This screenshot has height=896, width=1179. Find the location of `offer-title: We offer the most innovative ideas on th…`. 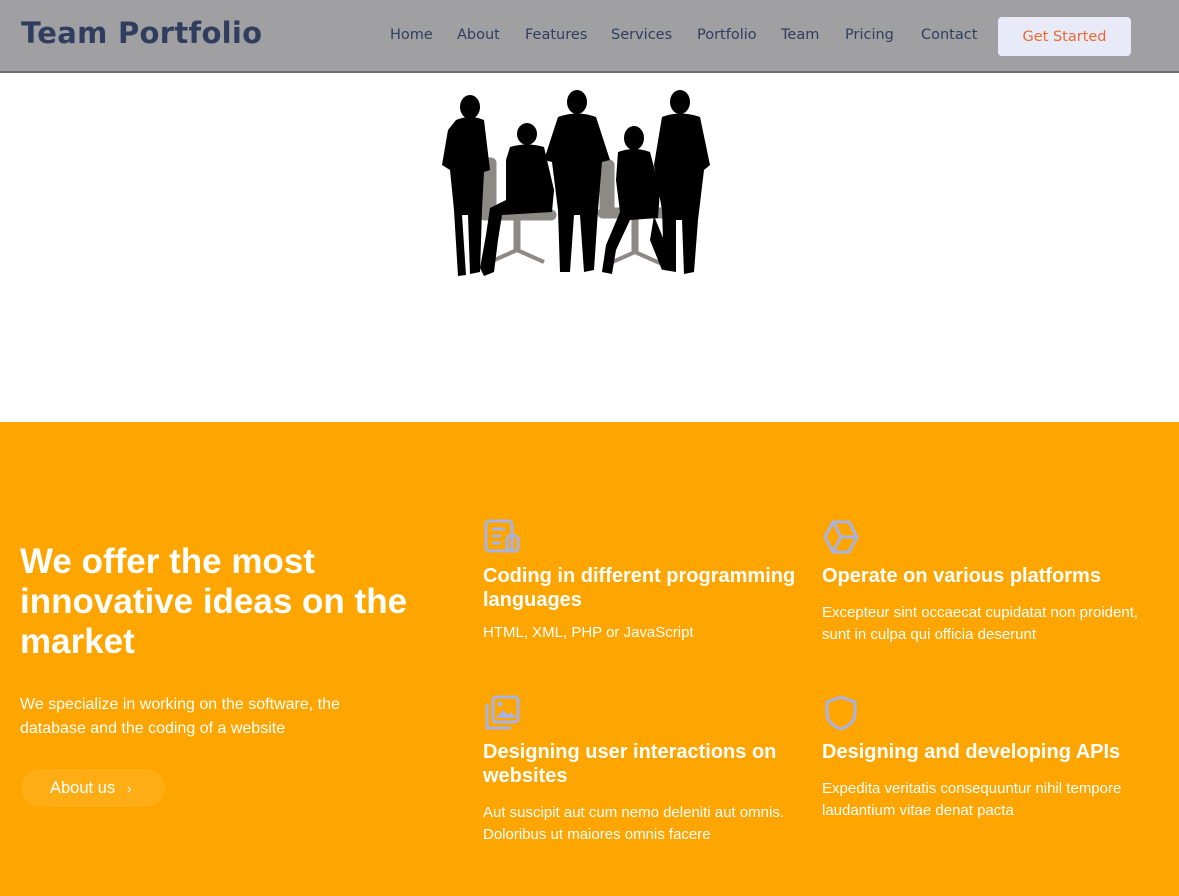

offer-title: We offer the most innovative ideas on th… is located at coordinates (214, 601).